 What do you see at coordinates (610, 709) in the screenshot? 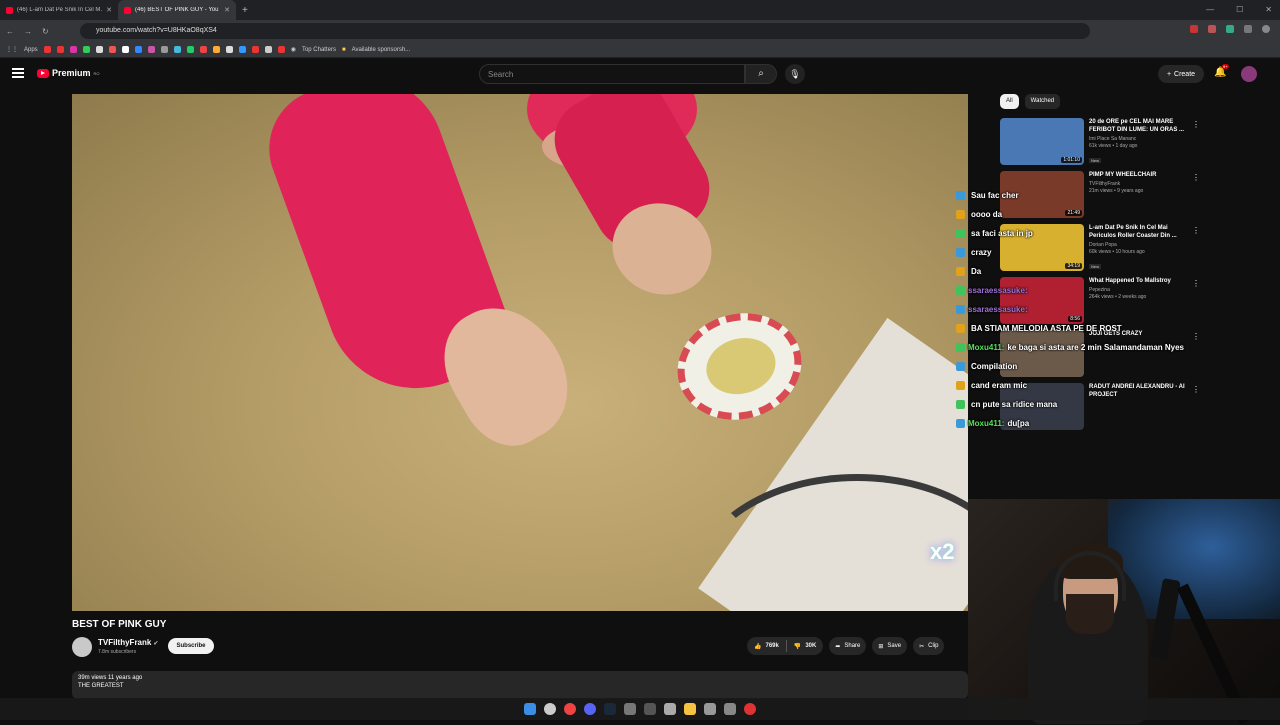
I see `steam-icon` at bounding box center [610, 709].